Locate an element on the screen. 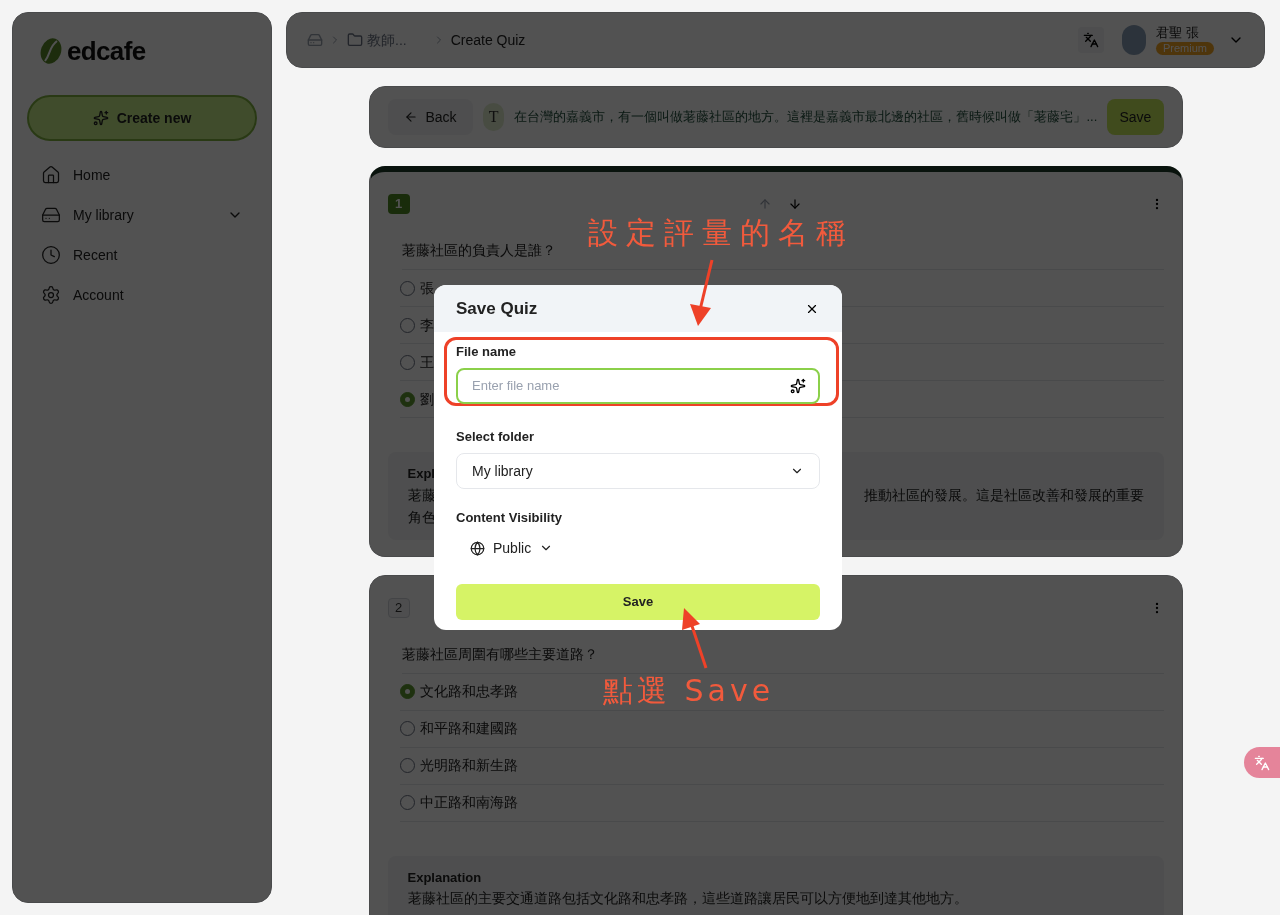 The width and height of the screenshot is (1280, 915). breadcrumb-current: Create Quiz is located at coordinates (488, 40).